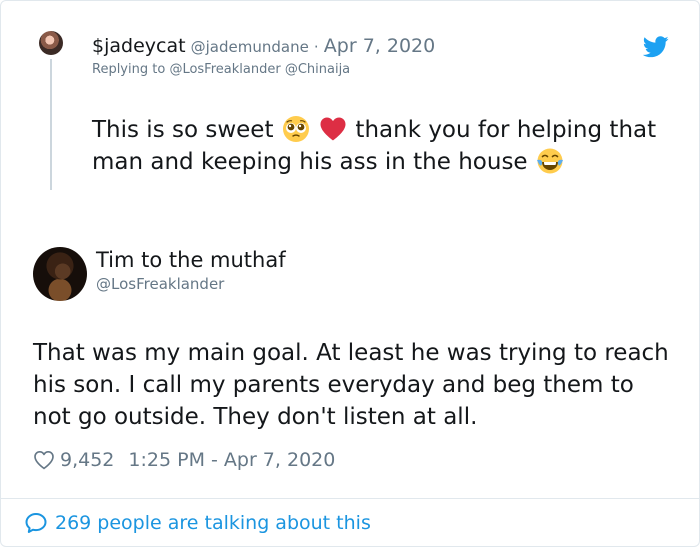  Describe the element at coordinates (656, 47) in the screenshot. I see `twitter-bird-icon` at that location.